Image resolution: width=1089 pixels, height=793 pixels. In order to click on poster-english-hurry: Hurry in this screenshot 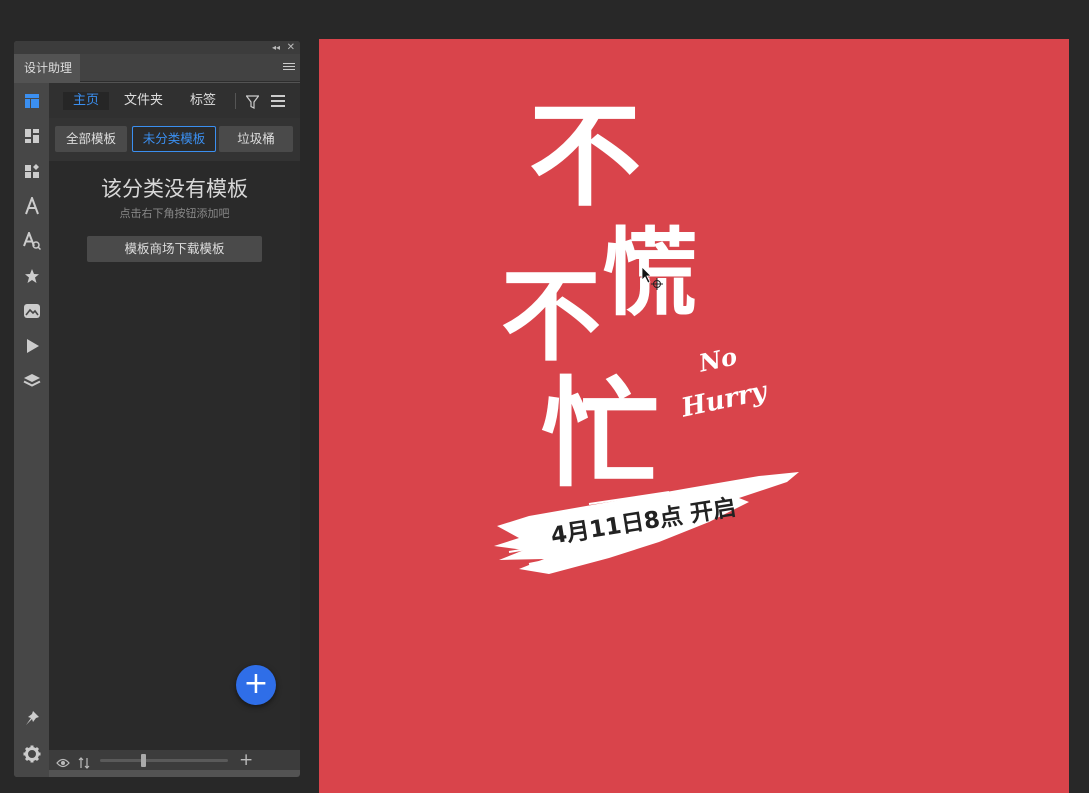, I will do `click(724, 400)`.